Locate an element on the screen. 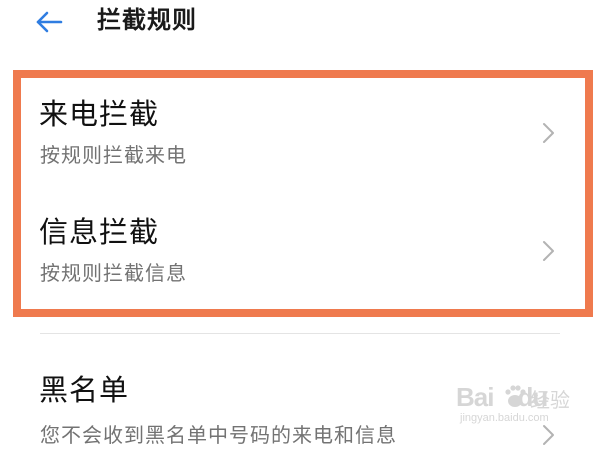  row-subtitle: 按规则拦截信息 is located at coordinates (113, 273).